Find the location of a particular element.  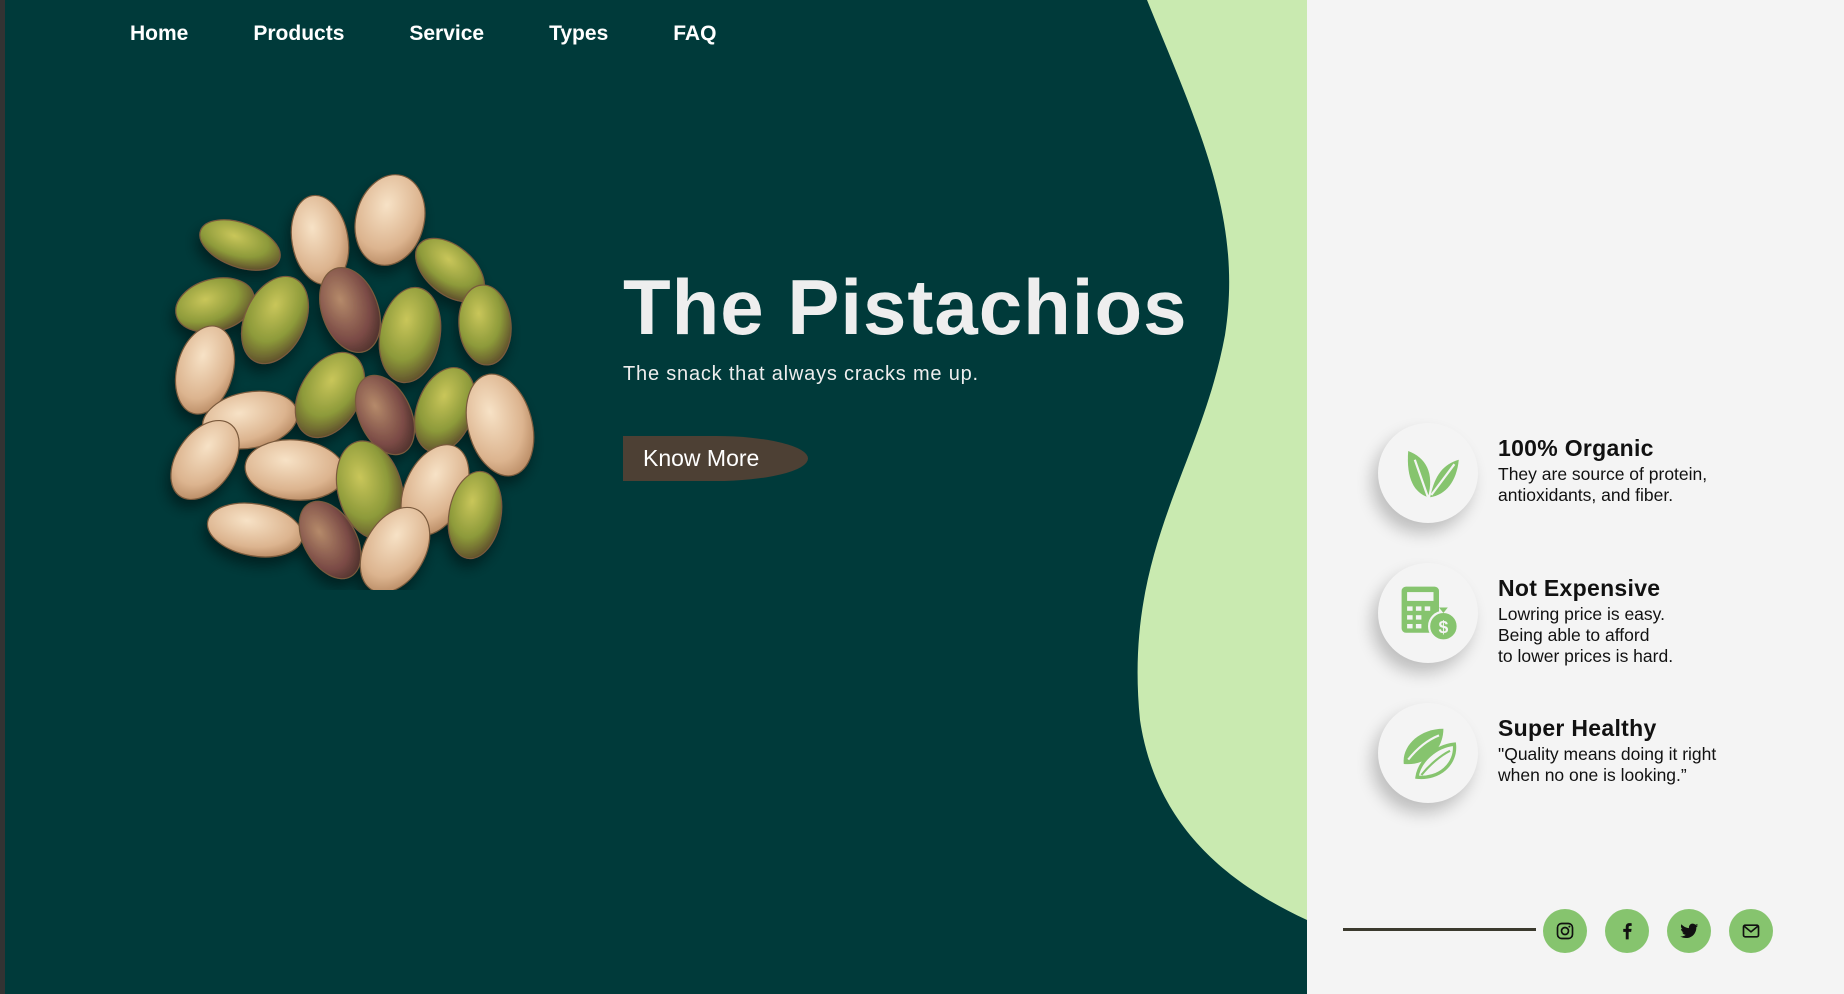

calculator-money-icon: $ is located at coordinates (1430, 614).